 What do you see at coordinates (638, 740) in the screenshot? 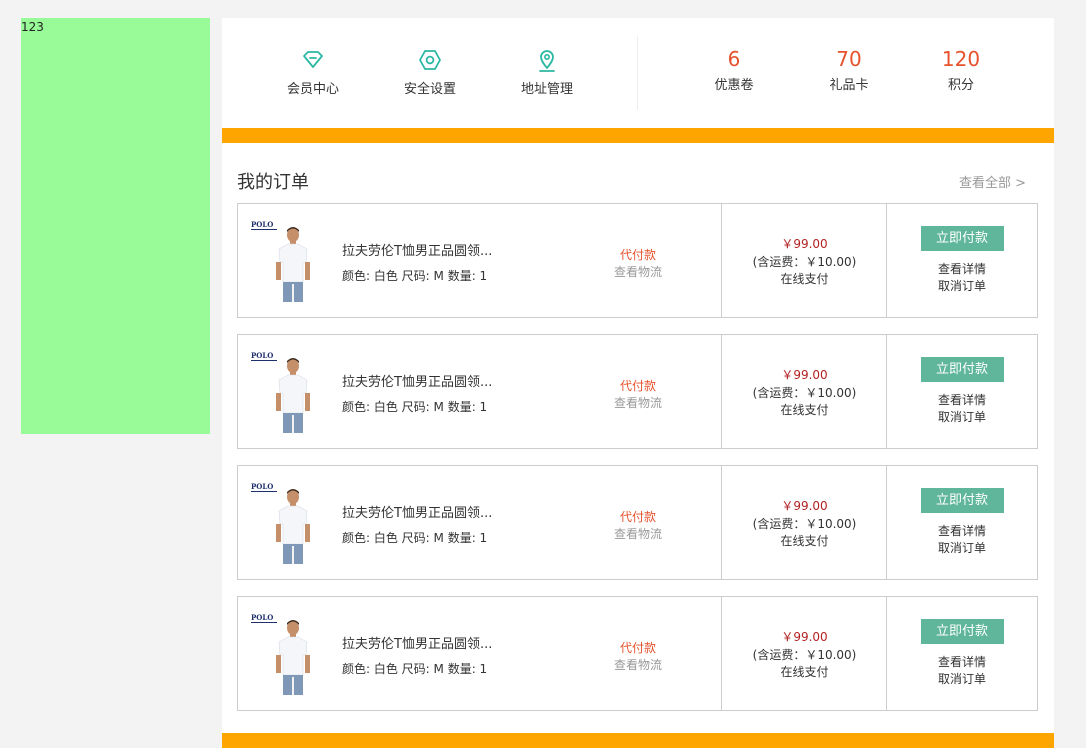
I see `orange-band-bottom` at bounding box center [638, 740].